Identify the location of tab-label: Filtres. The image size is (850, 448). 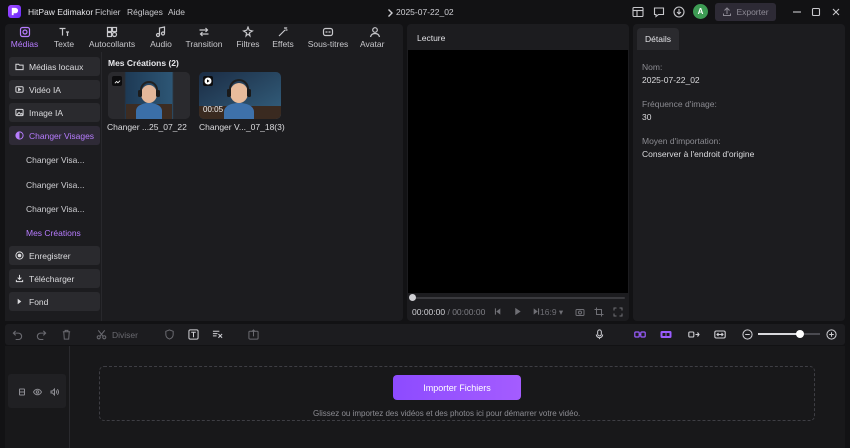
(248, 44).